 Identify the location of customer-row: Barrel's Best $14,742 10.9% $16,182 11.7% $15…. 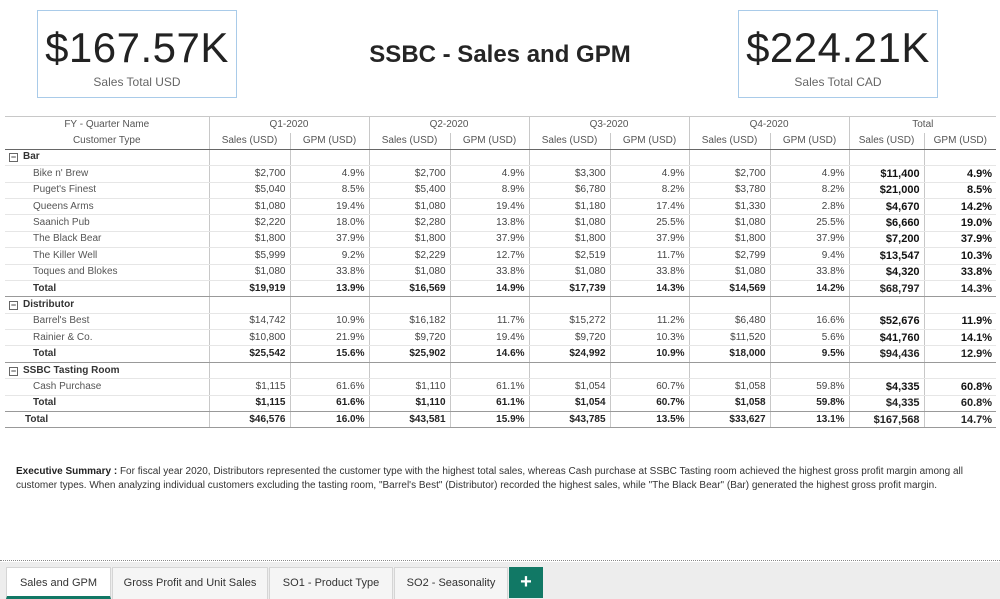
(501, 322).